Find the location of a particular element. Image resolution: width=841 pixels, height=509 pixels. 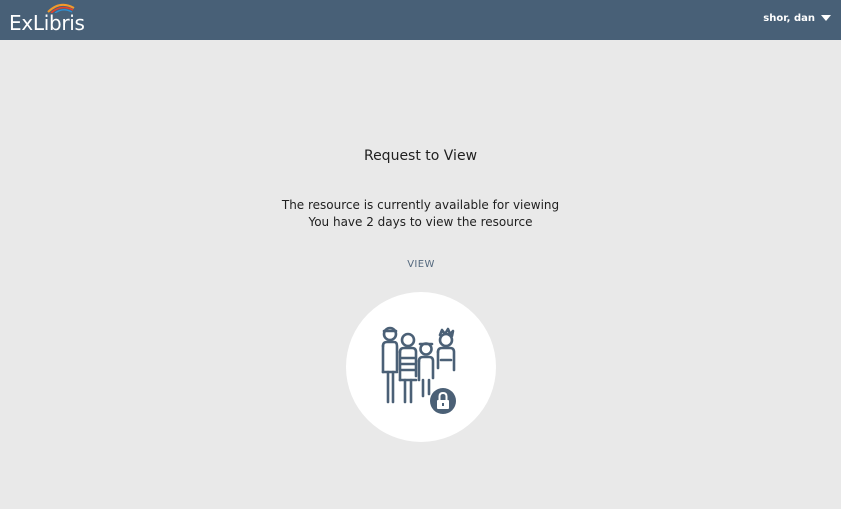

caret-down-icon is located at coordinates (826, 18).